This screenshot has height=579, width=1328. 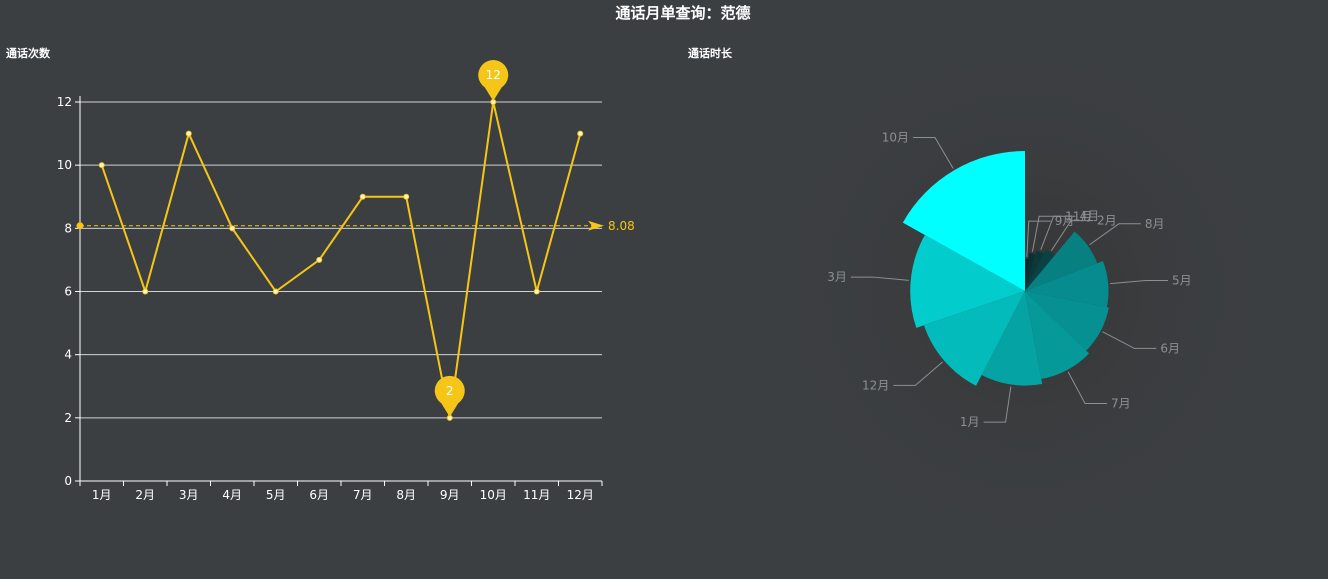 What do you see at coordinates (232, 495) in the screenshot?
I see `x-tick-label: 4月` at bounding box center [232, 495].